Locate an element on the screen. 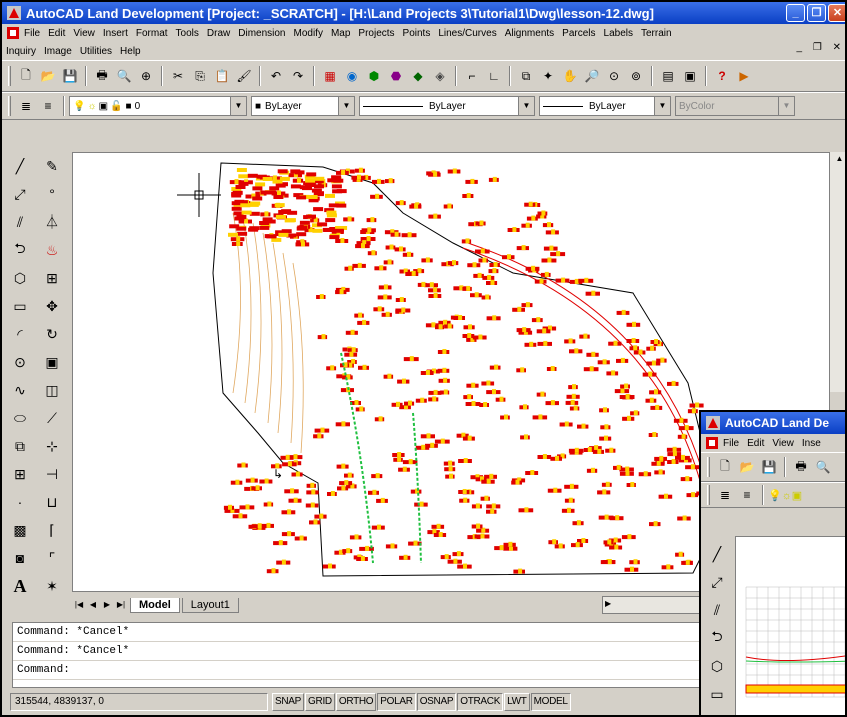  mirror-icon: ⏃ is located at coordinates (52, 222).